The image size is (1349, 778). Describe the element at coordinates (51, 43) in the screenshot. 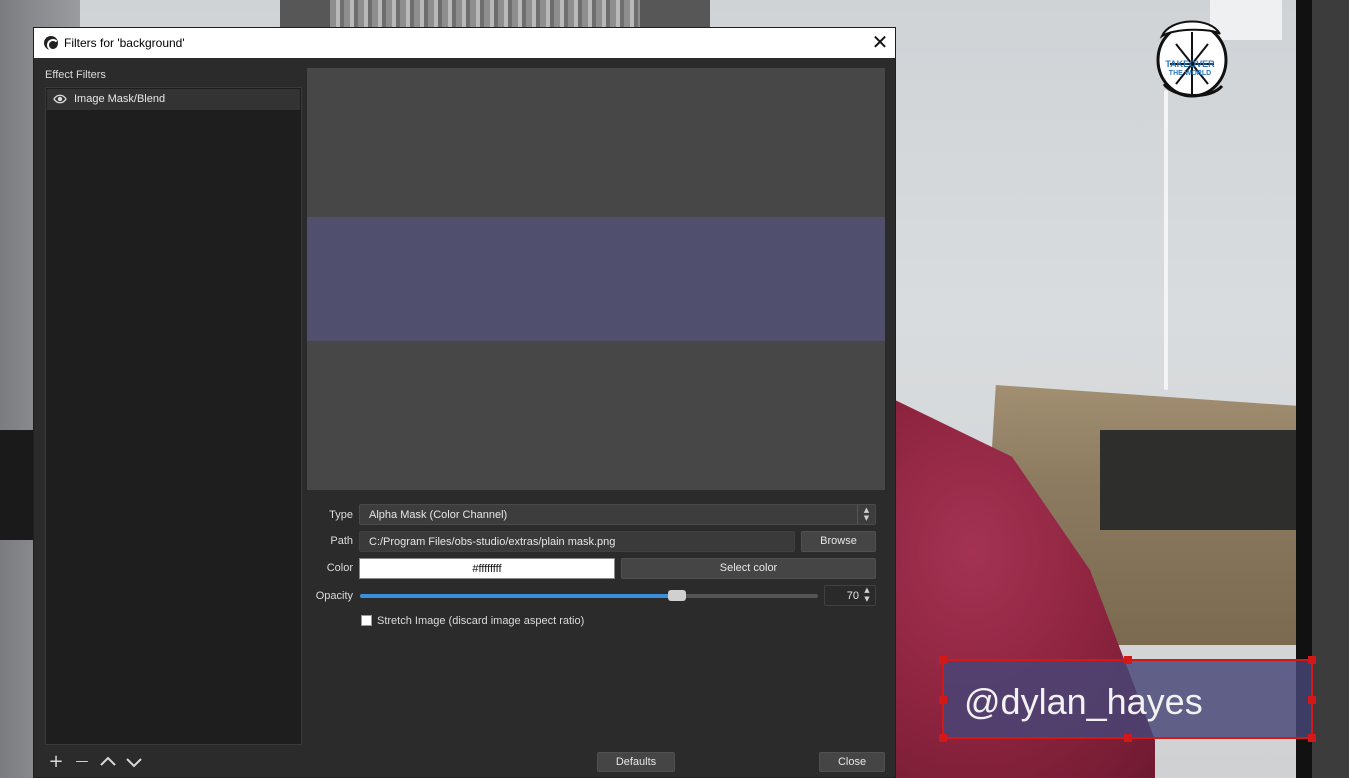

I see `obs-logo-icon` at that location.